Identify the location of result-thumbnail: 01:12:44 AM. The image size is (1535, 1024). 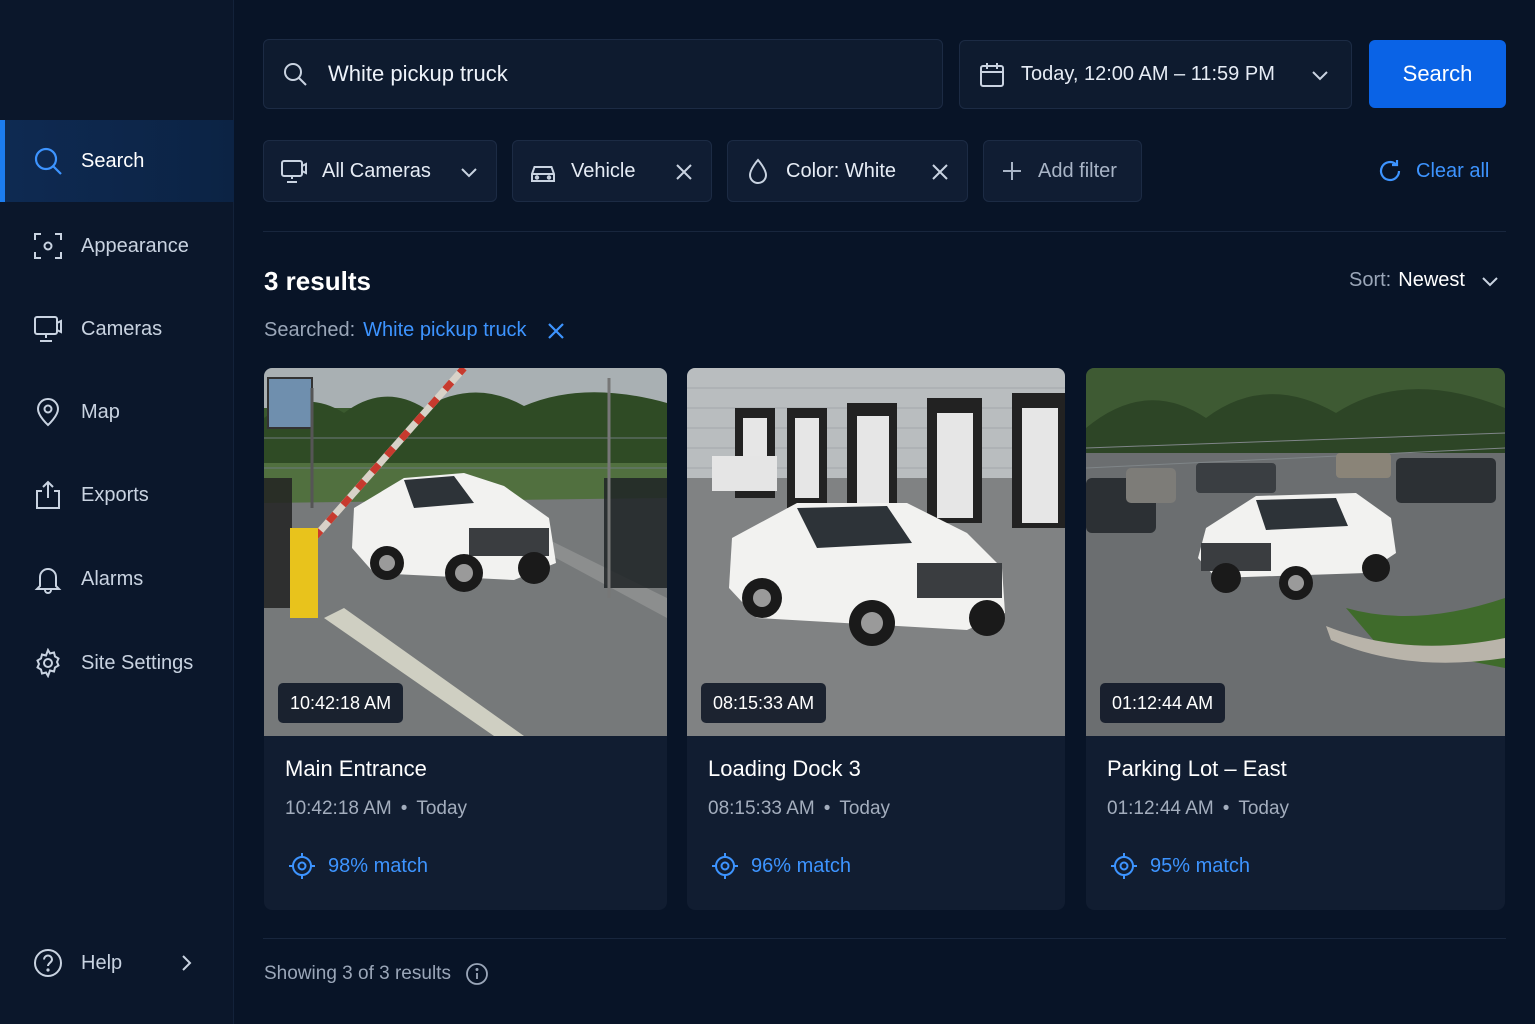
(1295, 552).